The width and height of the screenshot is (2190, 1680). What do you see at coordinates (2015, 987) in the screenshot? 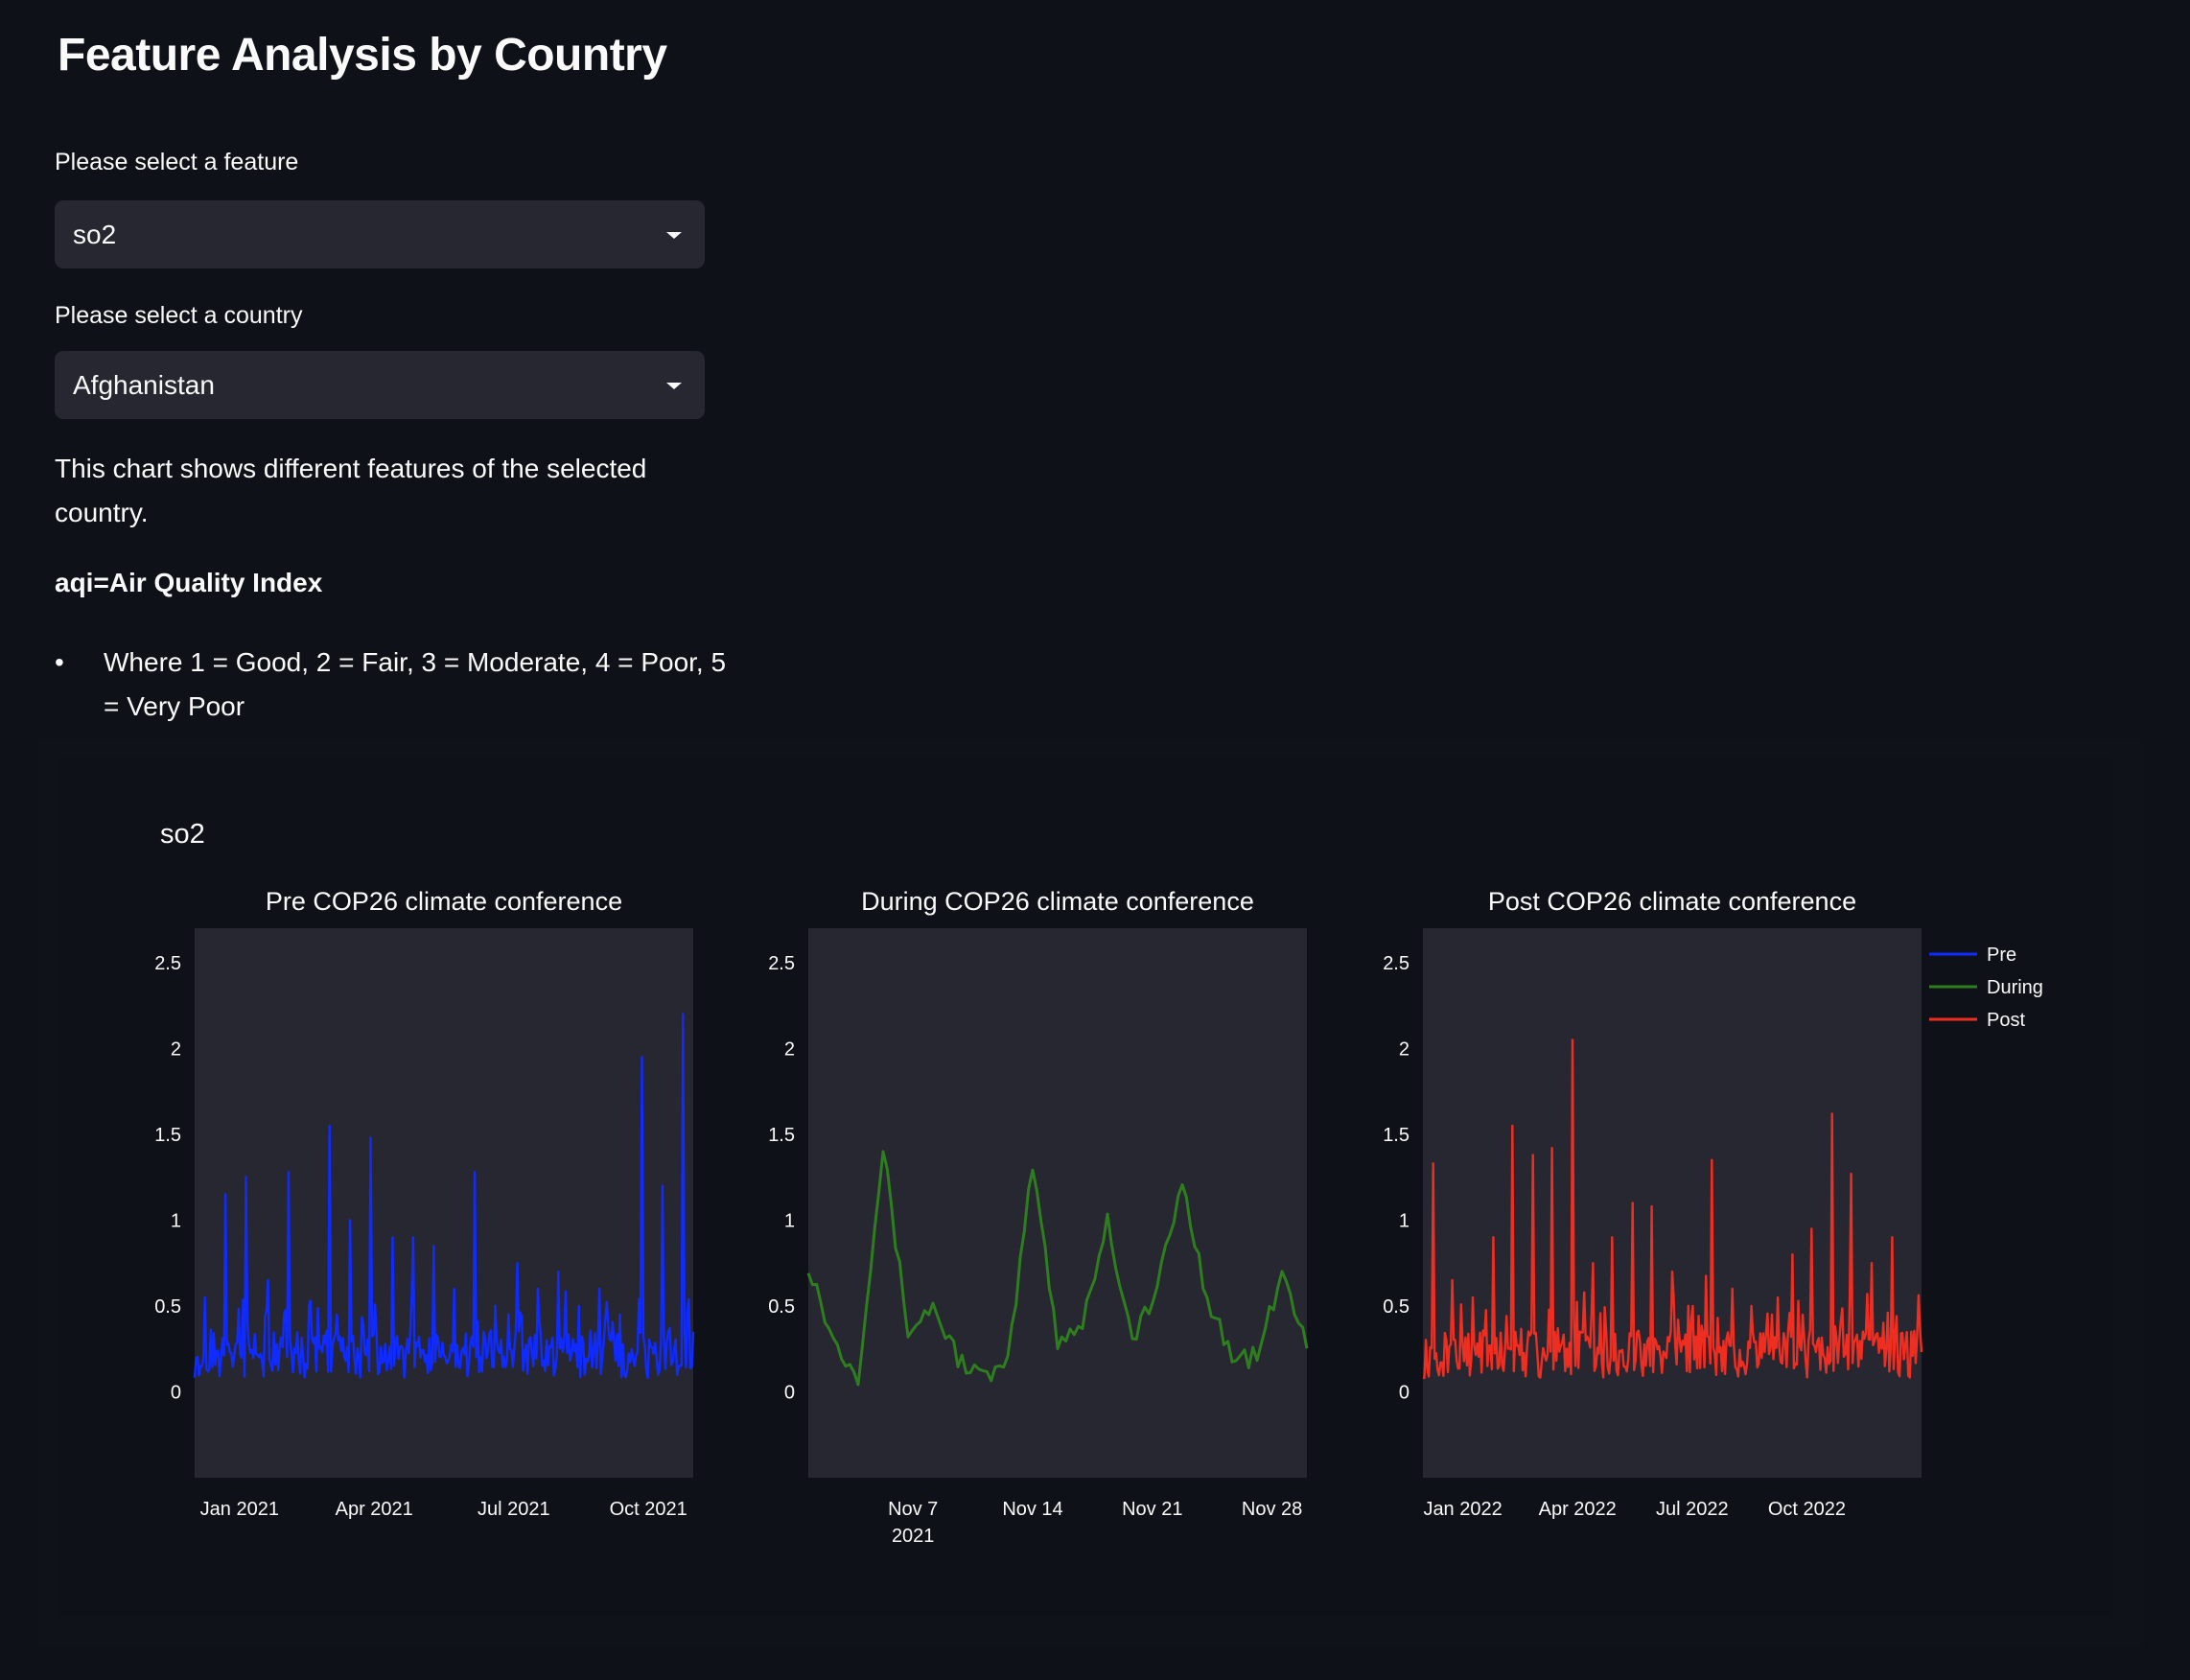
I see `legend-item: During` at bounding box center [2015, 987].